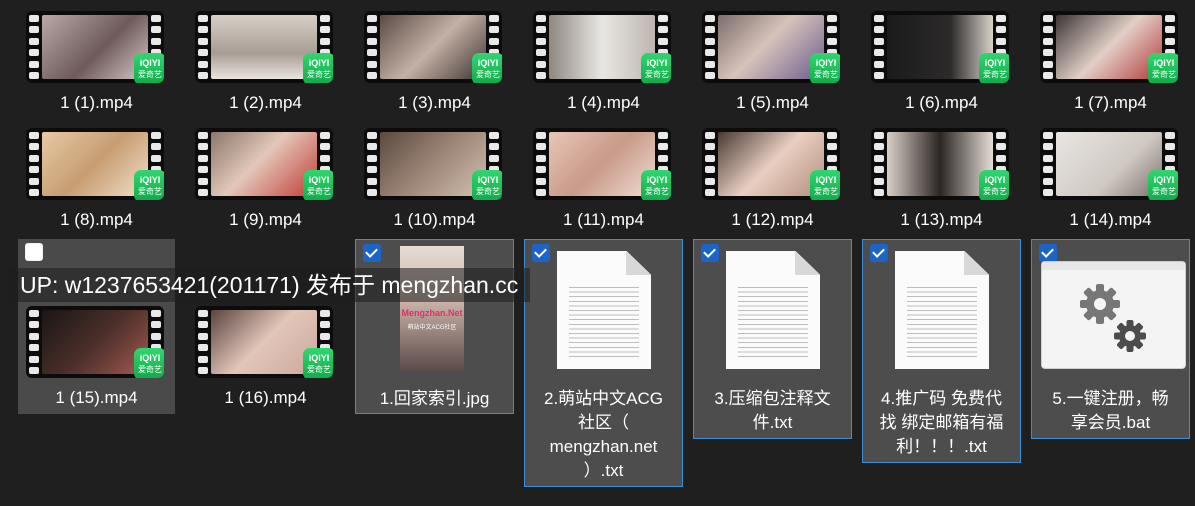 The image size is (1195, 506). Describe the element at coordinates (434, 219) in the screenshot. I see `file-name: 1 (10).mp4` at that location.